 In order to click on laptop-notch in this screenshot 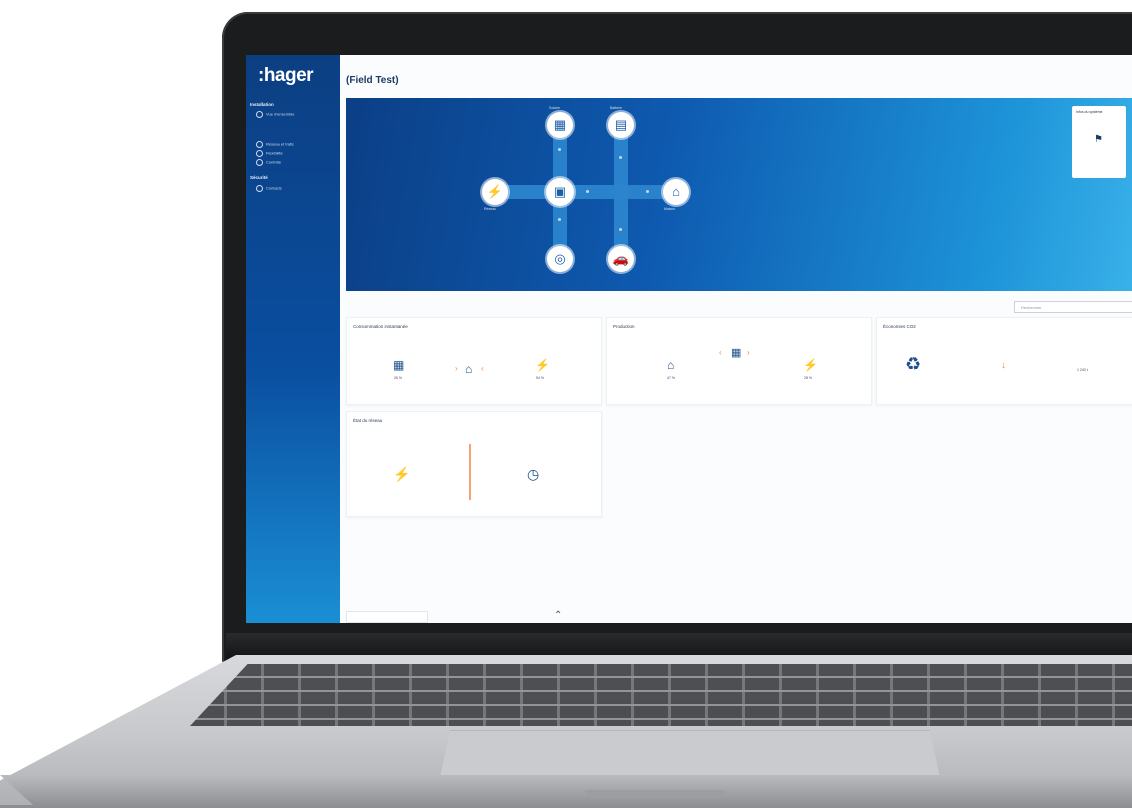, I will do `click(655, 794)`.